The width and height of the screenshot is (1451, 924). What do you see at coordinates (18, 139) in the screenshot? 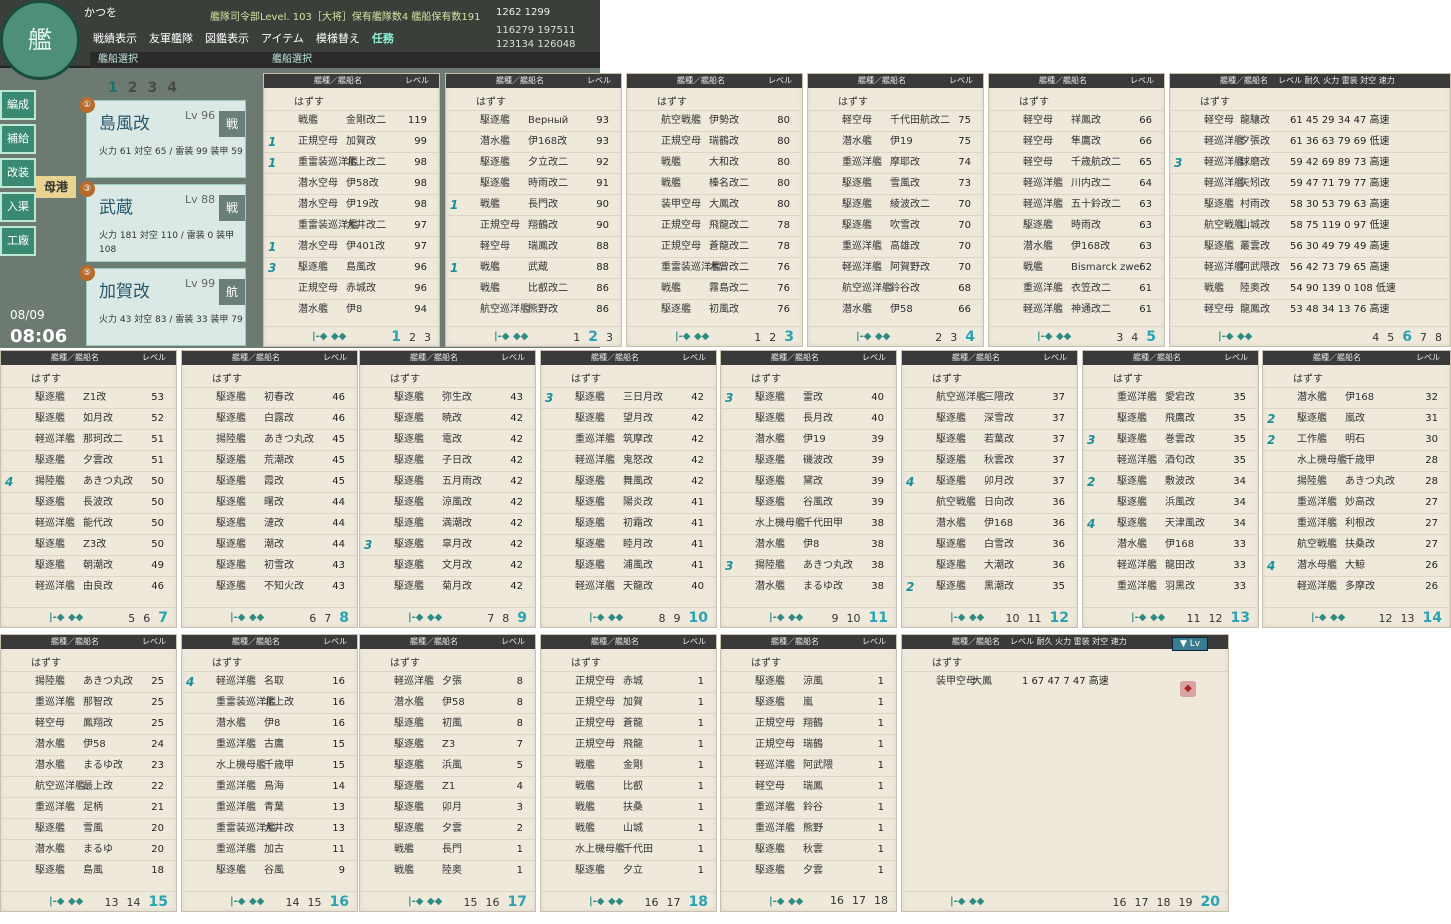
I see `side-button: 補給` at bounding box center [18, 139].